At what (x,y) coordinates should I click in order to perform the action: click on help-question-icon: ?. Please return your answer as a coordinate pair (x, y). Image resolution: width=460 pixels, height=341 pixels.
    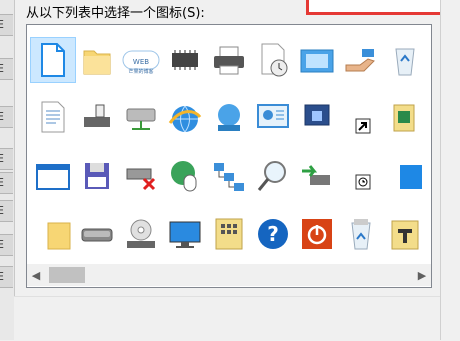
    Looking at the image, I should click on (273, 234).